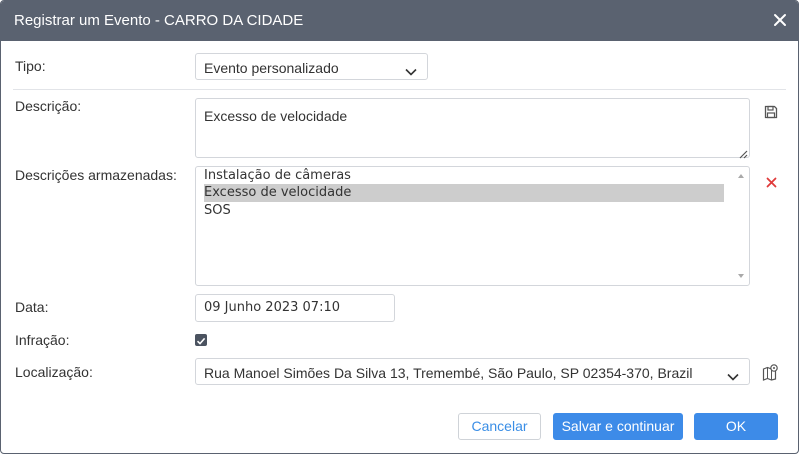 The height and width of the screenshot is (454, 799). I want to click on delete-icon, so click(771, 183).